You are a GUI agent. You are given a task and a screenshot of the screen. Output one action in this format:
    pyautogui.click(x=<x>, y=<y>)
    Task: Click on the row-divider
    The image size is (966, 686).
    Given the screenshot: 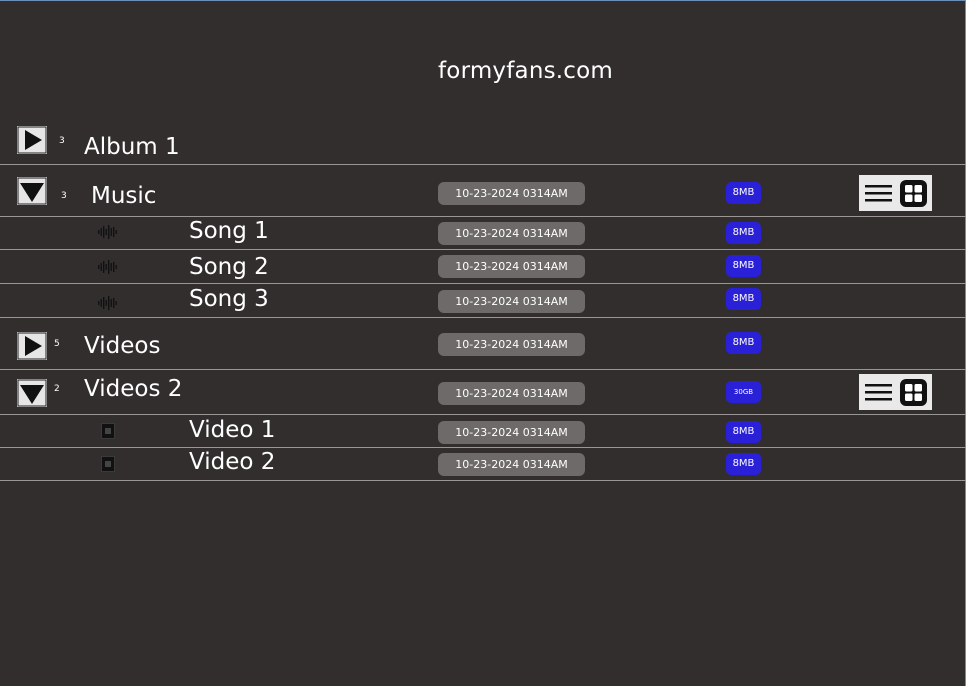 What is the action you would take?
    pyautogui.click(x=483, y=480)
    